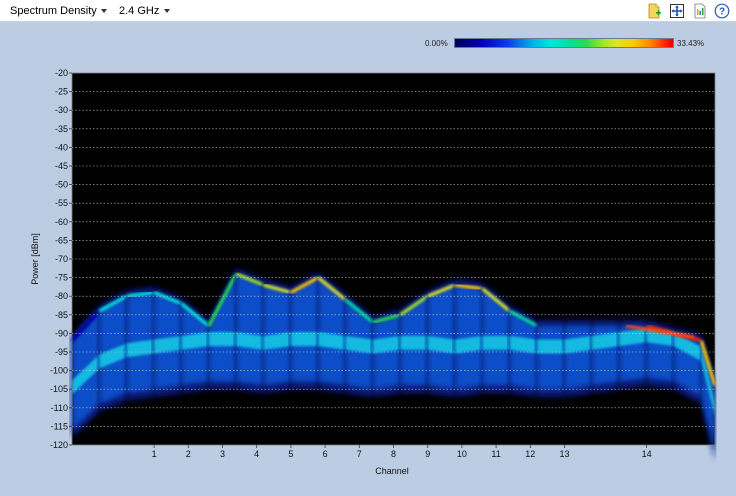  I want to click on y-tick-label: -55, so click(61, 203).